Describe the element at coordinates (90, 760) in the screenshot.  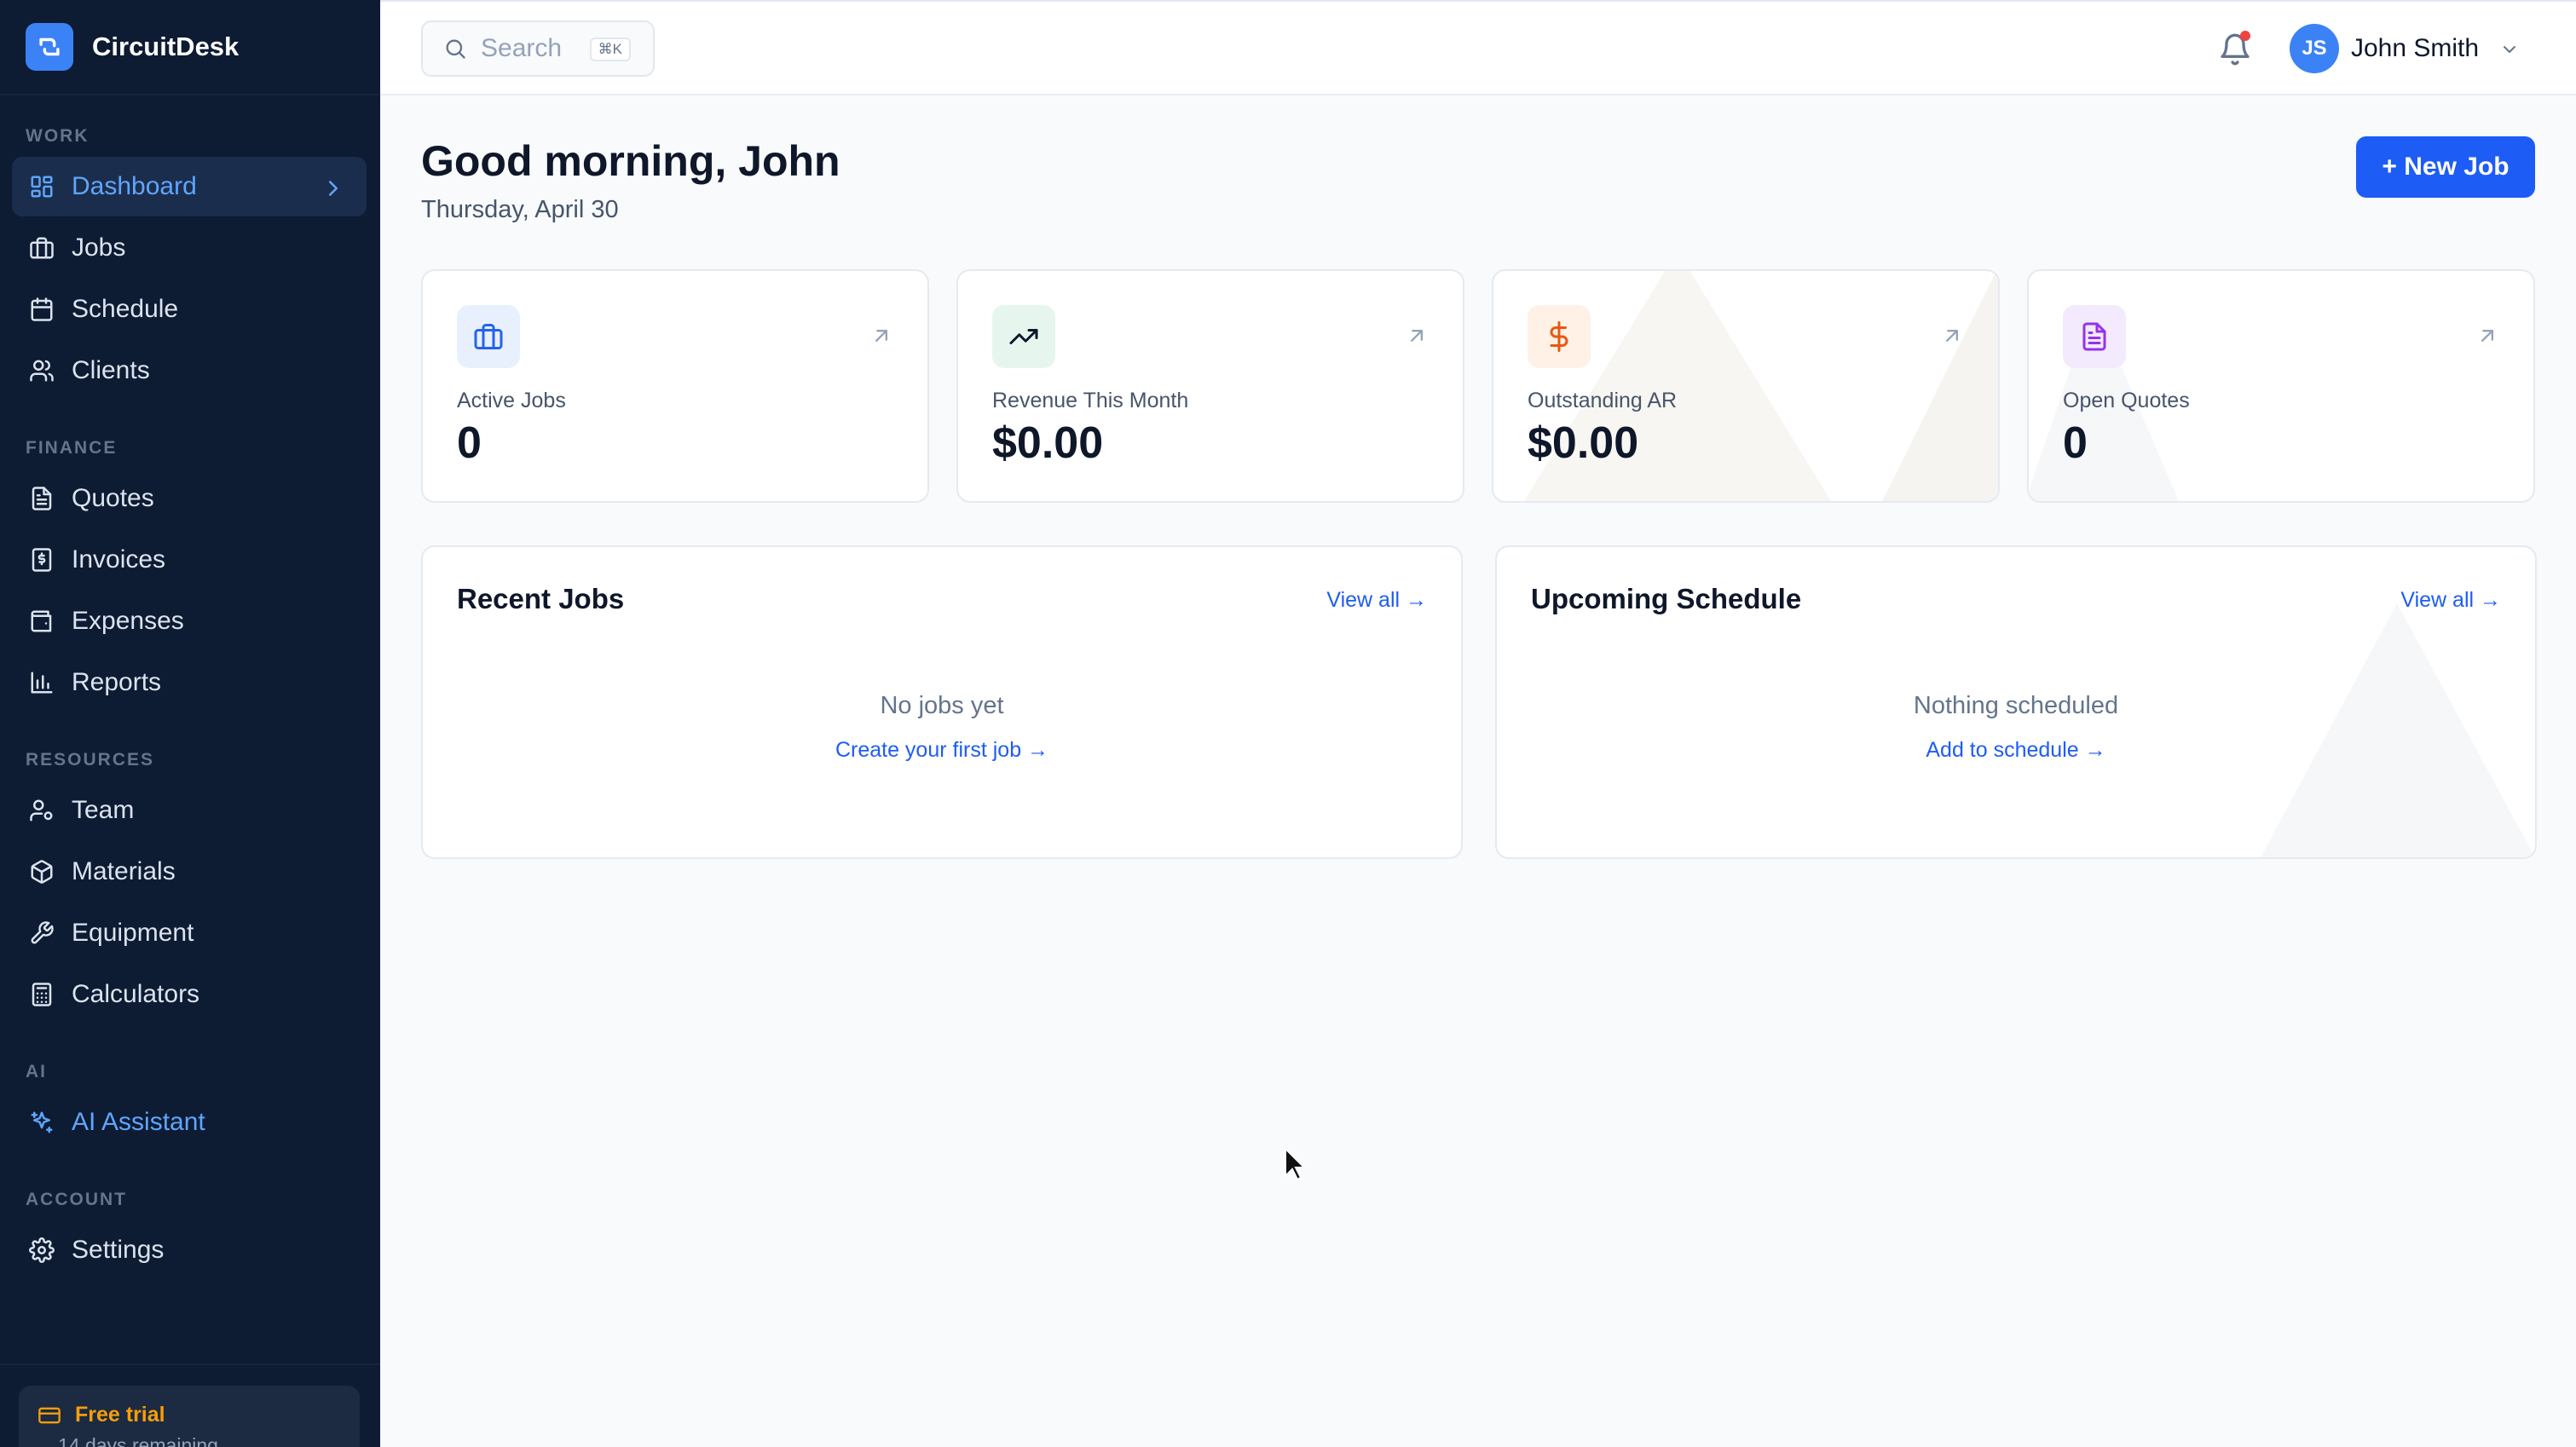
I see `section-label-resources: RESOURCES` at that location.